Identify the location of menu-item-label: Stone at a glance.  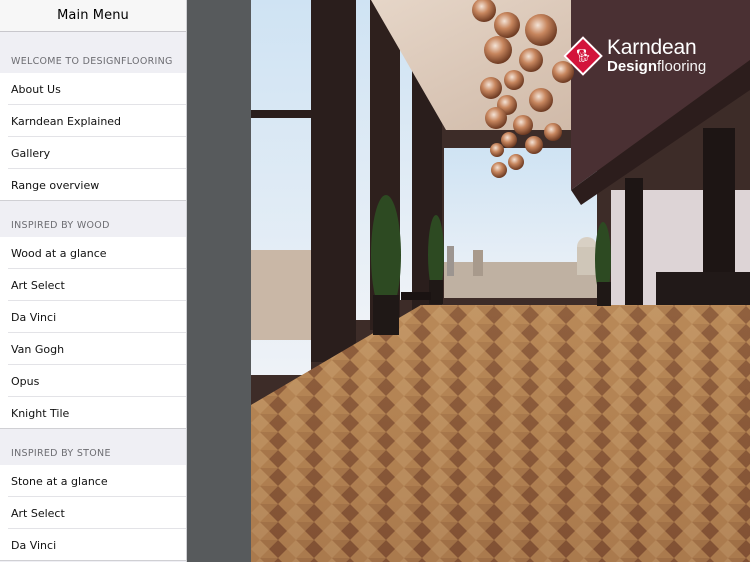
(59, 481).